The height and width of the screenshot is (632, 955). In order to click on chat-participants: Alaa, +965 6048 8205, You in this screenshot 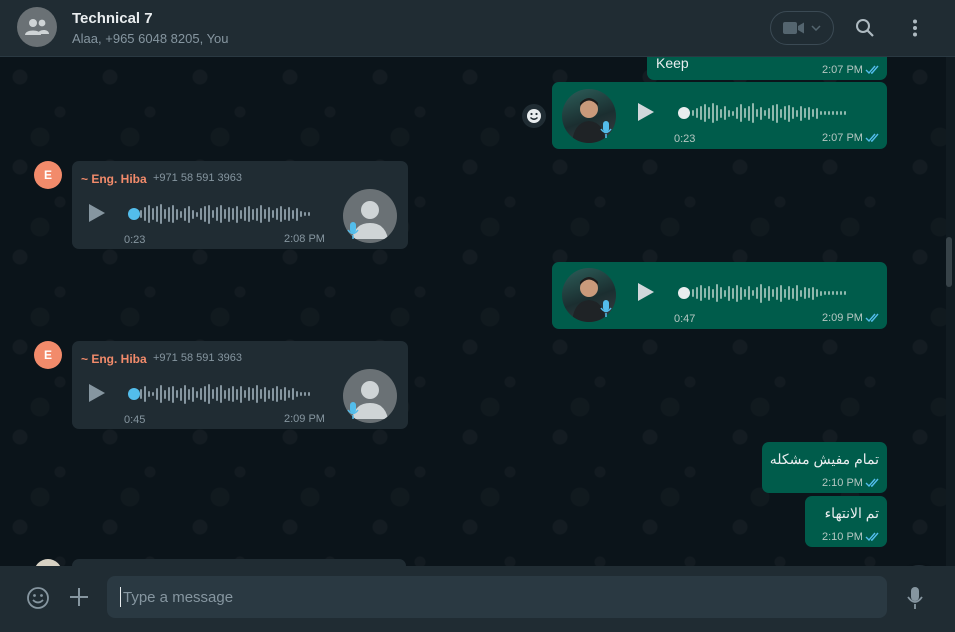, I will do `click(150, 38)`.